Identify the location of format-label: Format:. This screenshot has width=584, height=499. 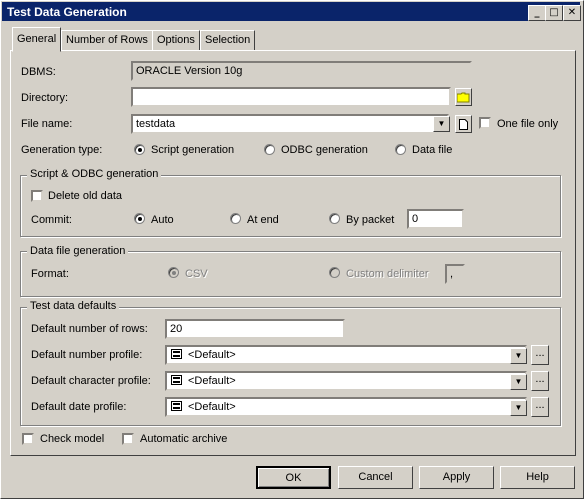
(50, 274).